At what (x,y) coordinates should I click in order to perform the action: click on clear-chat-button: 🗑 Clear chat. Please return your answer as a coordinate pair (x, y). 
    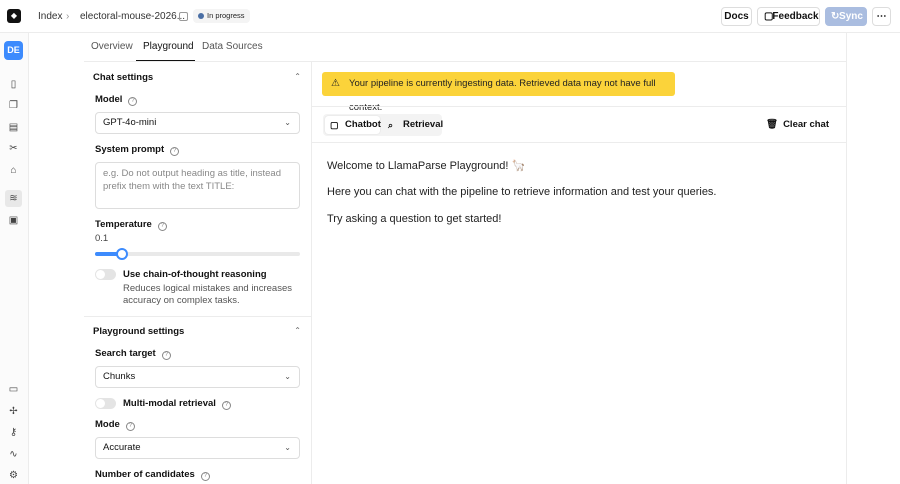
    Looking at the image, I should click on (797, 124).